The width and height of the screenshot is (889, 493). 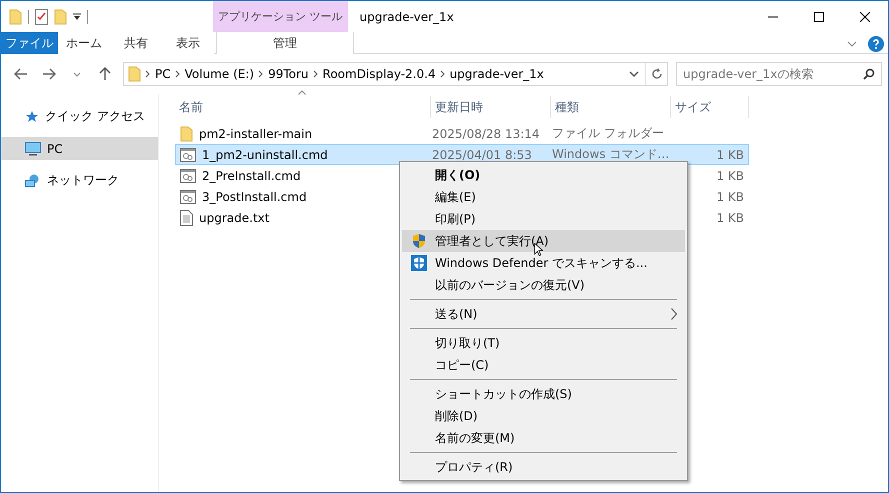 I want to click on file-name: upgrade.txt, so click(x=234, y=217).